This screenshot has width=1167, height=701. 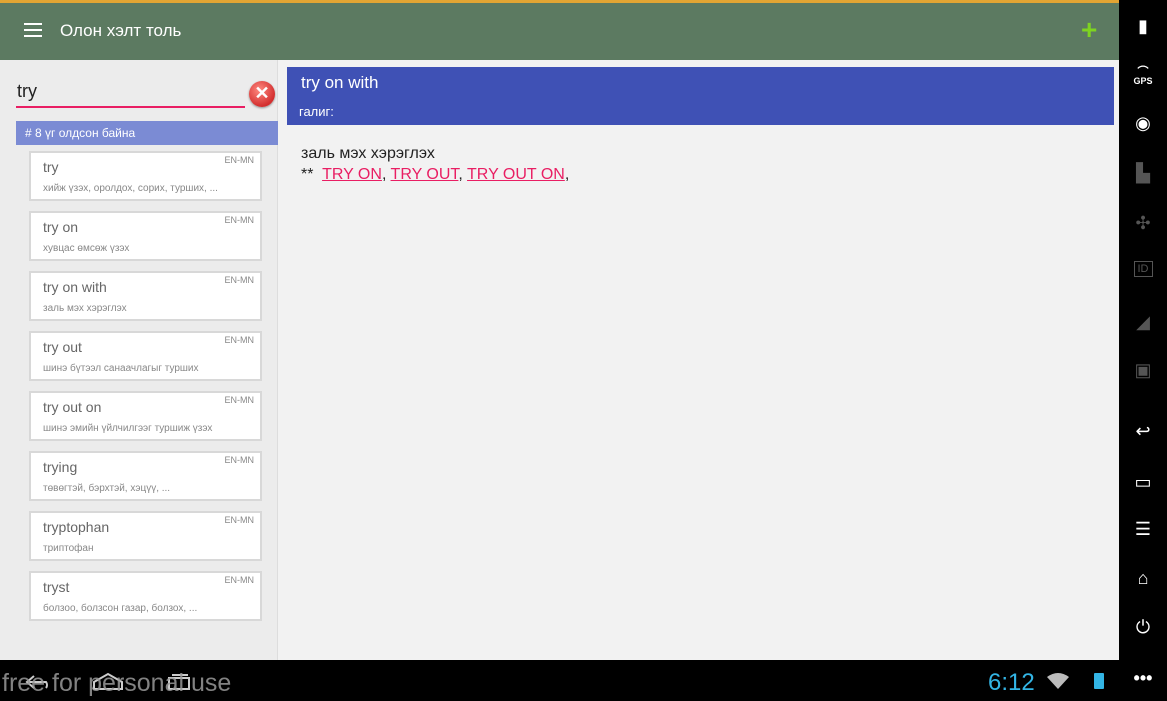 I want to click on clear-search-icon: ✕, so click(x=262, y=94).